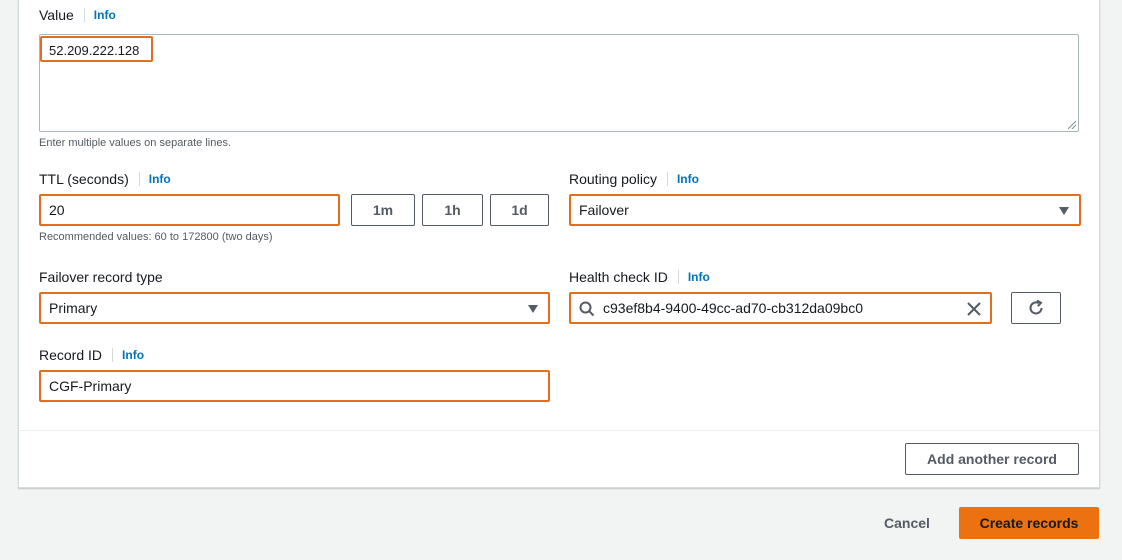  What do you see at coordinates (71, 355) in the screenshot?
I see `record-id-label: Record ID` at bounding box center [71, 355].